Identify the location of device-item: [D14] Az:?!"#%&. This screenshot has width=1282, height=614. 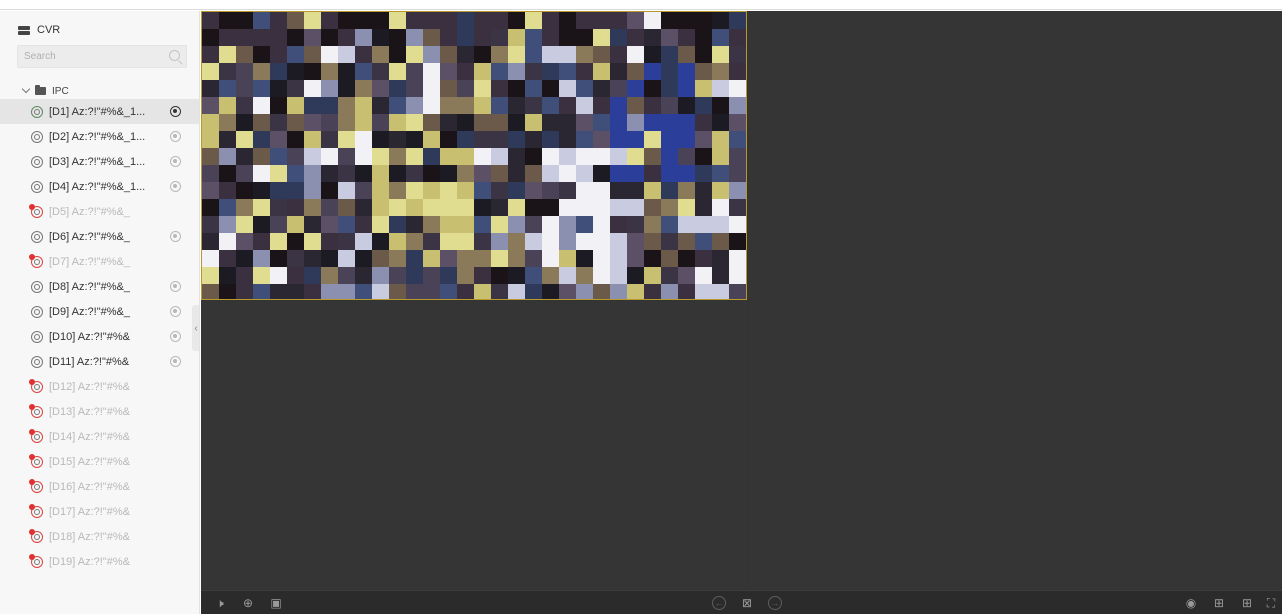
(99, 436).